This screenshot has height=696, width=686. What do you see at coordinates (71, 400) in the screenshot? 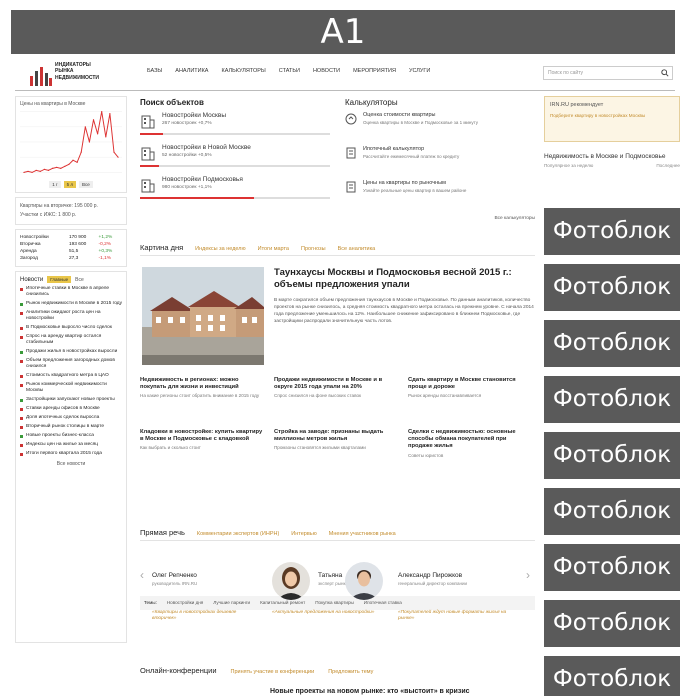
I see `list-item: Застройщики запускают новые проекты` at bounding box center [71, 400].